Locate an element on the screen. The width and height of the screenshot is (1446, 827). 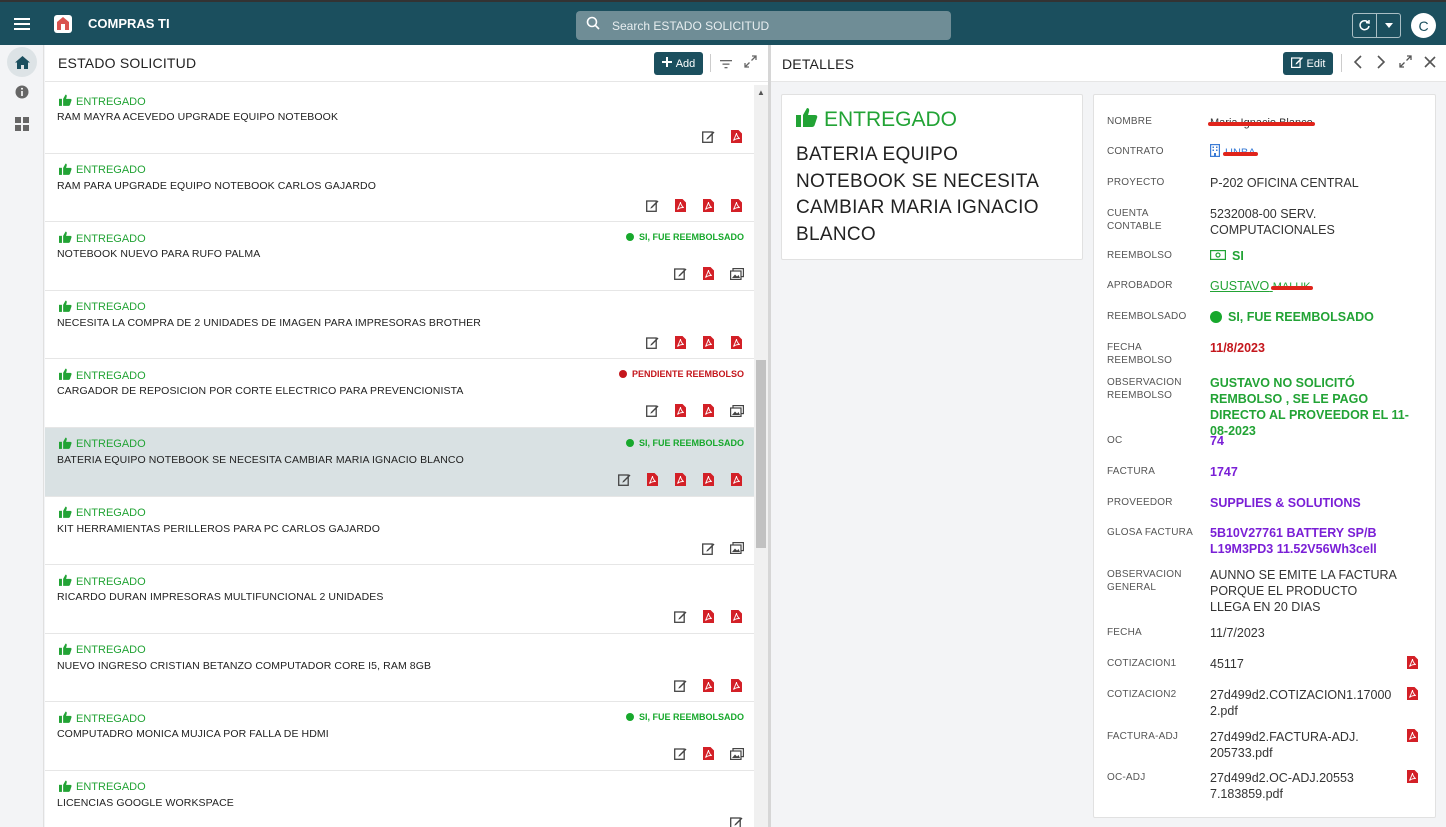
edit-button: Edit is located at coordinates (1308, 63).